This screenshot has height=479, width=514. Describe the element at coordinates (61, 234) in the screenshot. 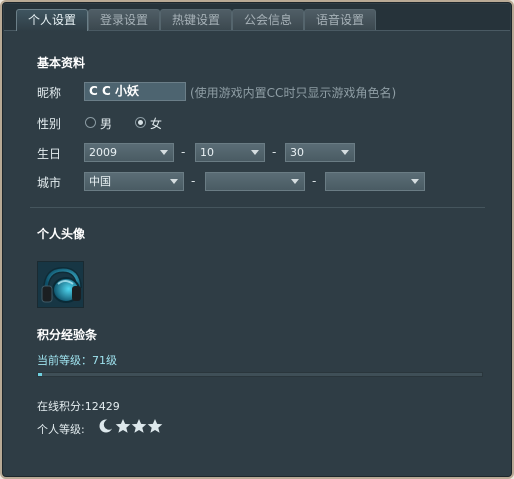

I see `avatar-heading: 个人头像` at that location.